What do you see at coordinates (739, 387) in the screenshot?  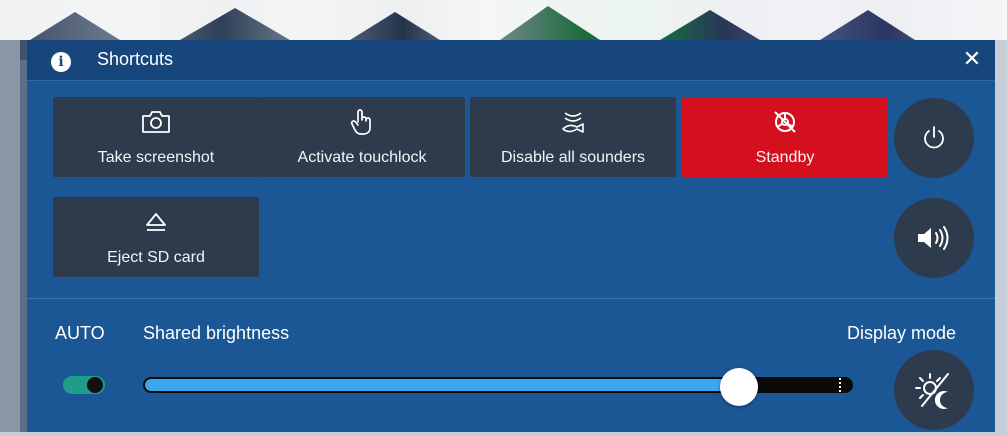 I see `brightness-slider-thumb` at bounding box center [739, 387].